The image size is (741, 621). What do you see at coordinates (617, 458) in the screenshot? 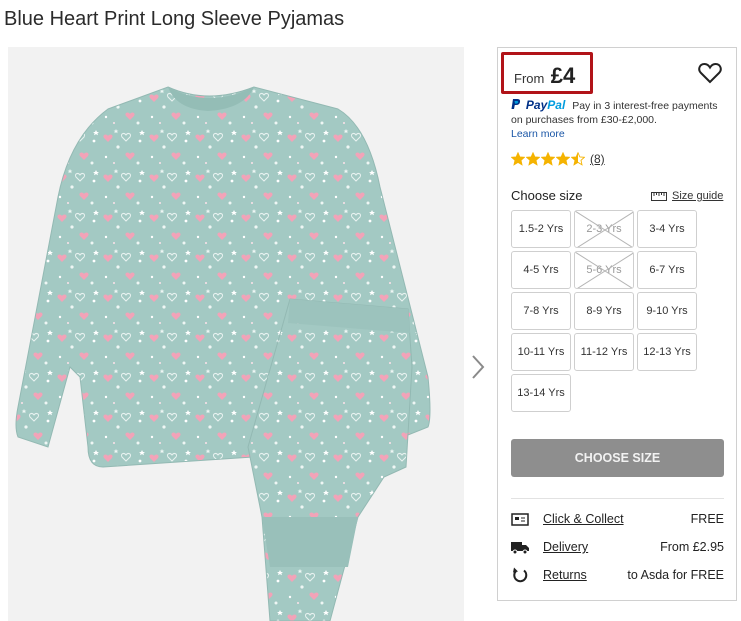
I see `choose-size-button: CHOOSE SIZE` at bounding box center [617, 458].